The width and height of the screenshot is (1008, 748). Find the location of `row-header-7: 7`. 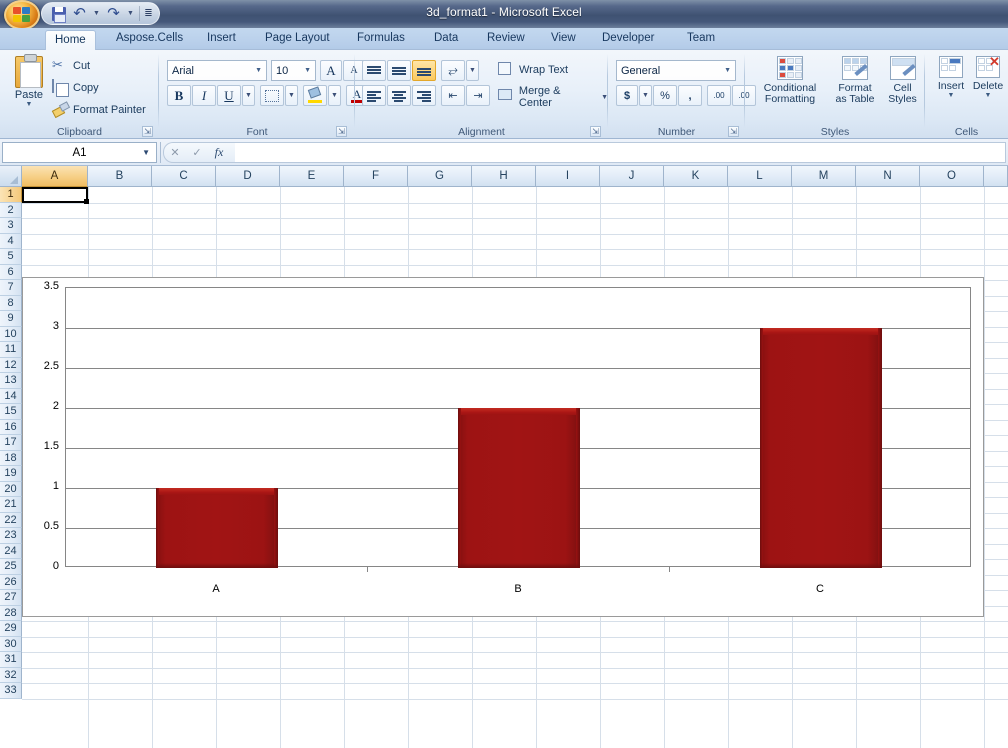

row-header-7: 7 is located at coordinates (11, 288).